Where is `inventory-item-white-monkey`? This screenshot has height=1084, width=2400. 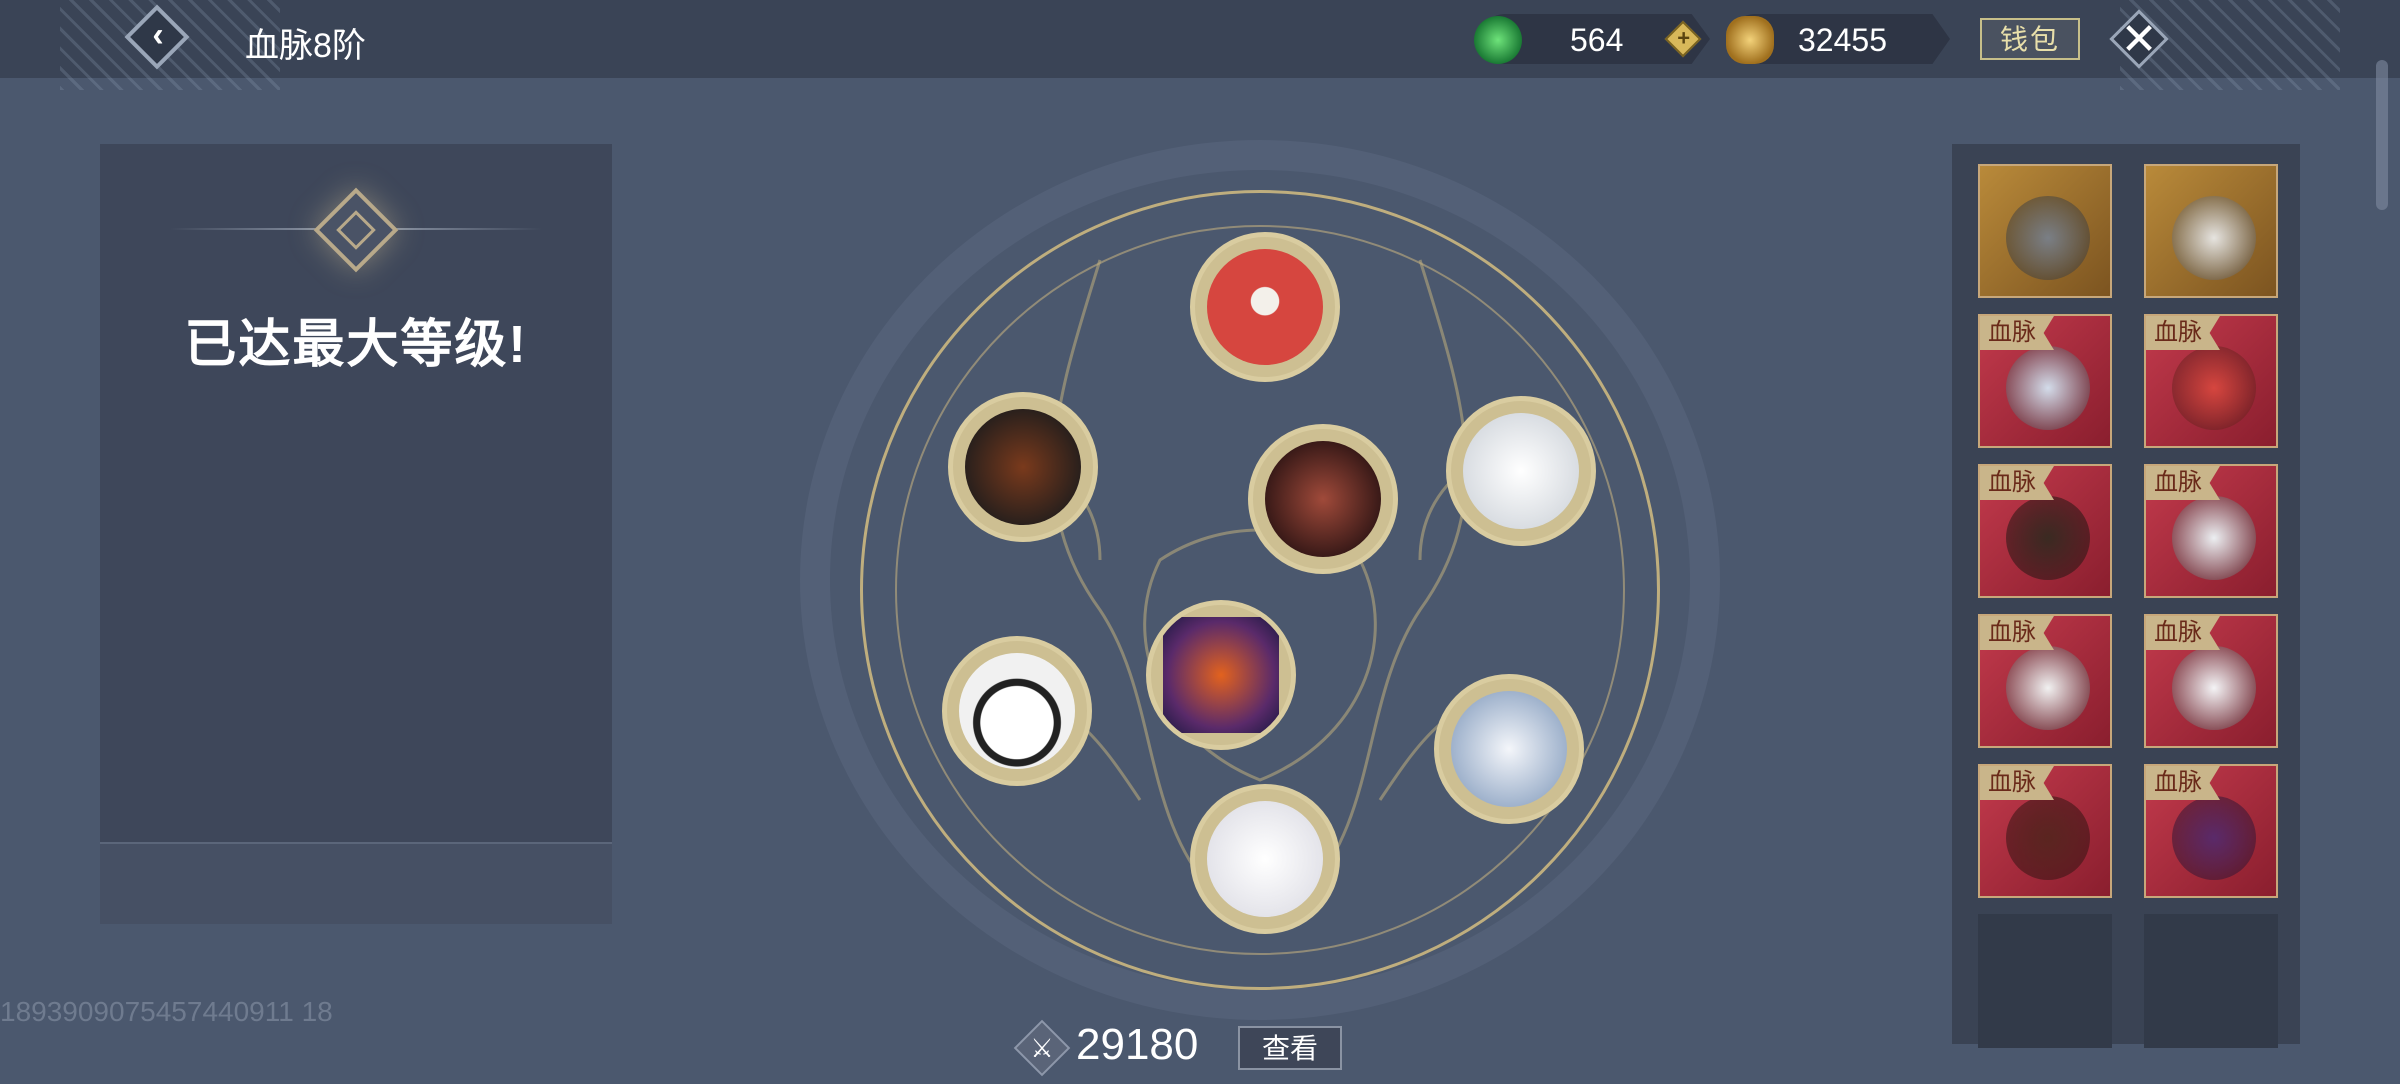 inventory-item-white-monkey is located at coordinates (2211, 231).